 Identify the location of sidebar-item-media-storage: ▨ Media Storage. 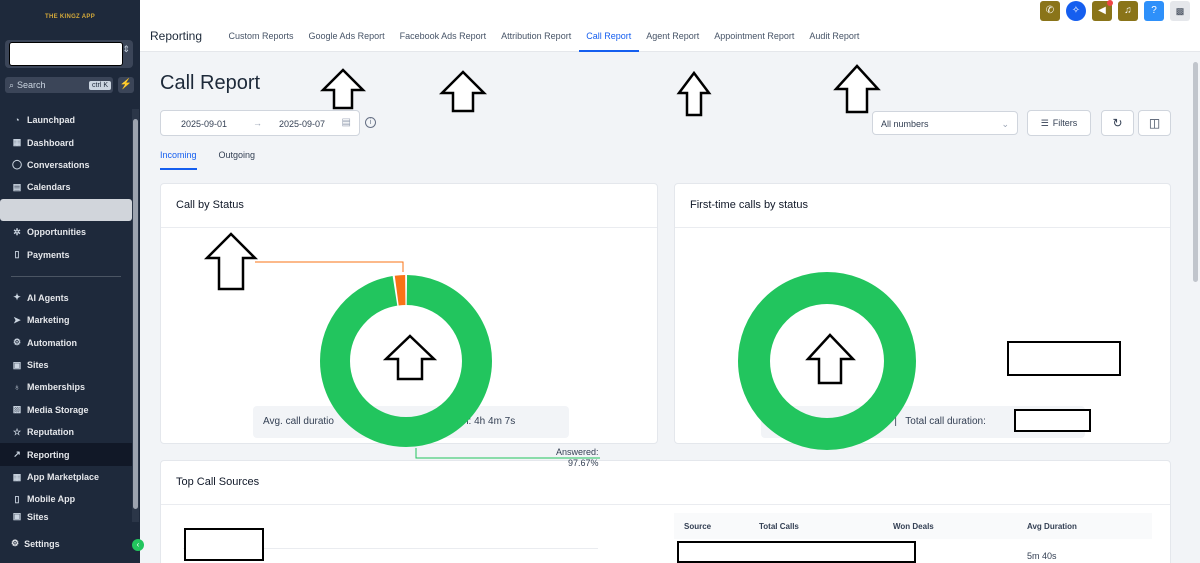
(66, 410).